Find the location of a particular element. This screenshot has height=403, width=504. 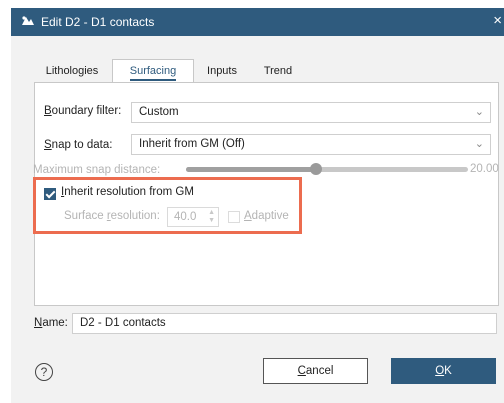

close-icon: × is located at coordinates (497, 20).